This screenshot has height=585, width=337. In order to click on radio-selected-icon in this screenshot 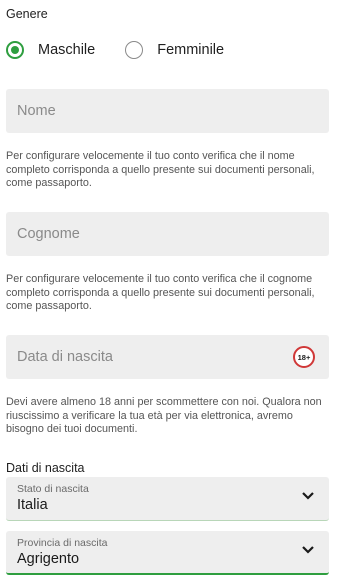, I will do `click(15, 50)`.